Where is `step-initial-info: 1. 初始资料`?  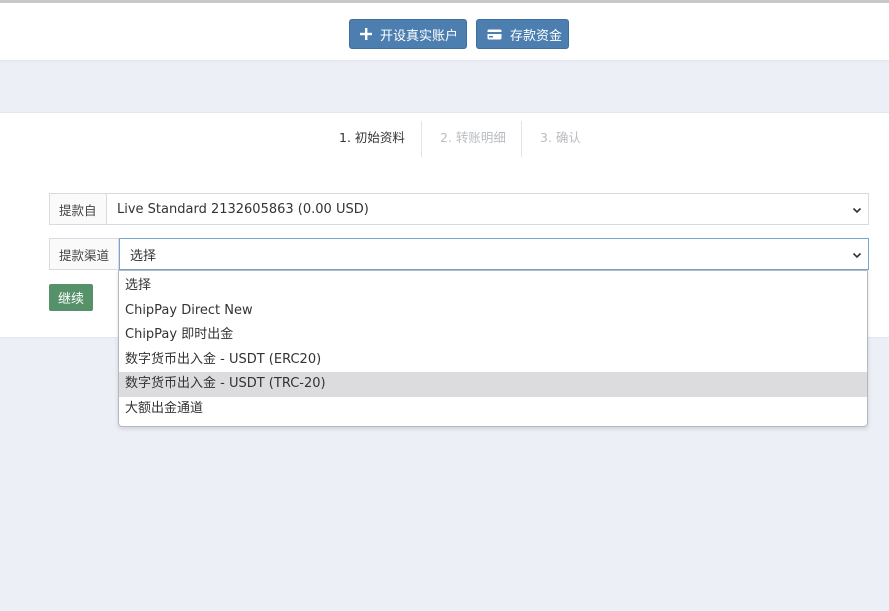 step-initial-info: 1. 初始资料 is located at coordinates (372, 137).